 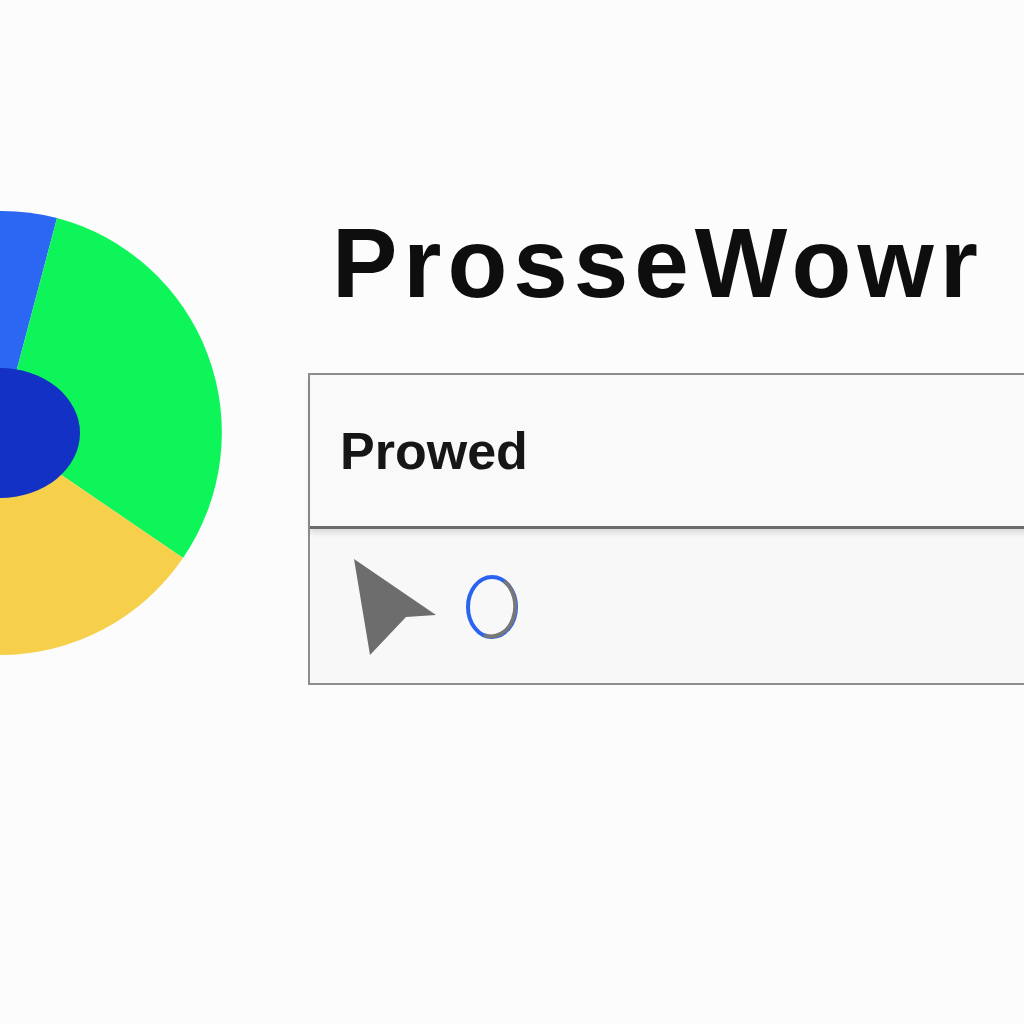 I want to click on input-field: Prowed, so click(x=667, y=452).